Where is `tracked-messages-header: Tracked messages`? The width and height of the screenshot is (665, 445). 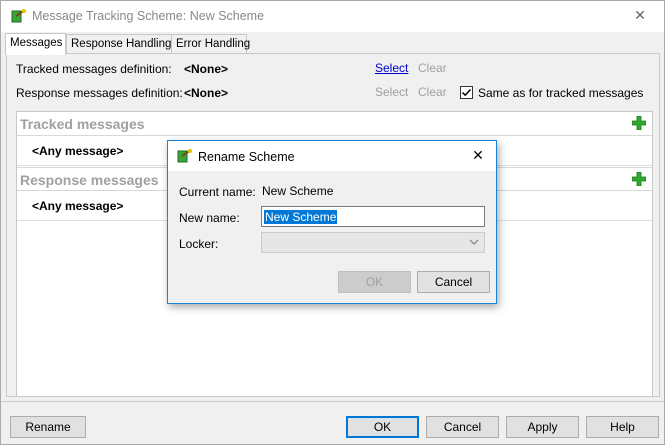
tracked-messages-header: Tracked messages is located at coordinates (334, 124).